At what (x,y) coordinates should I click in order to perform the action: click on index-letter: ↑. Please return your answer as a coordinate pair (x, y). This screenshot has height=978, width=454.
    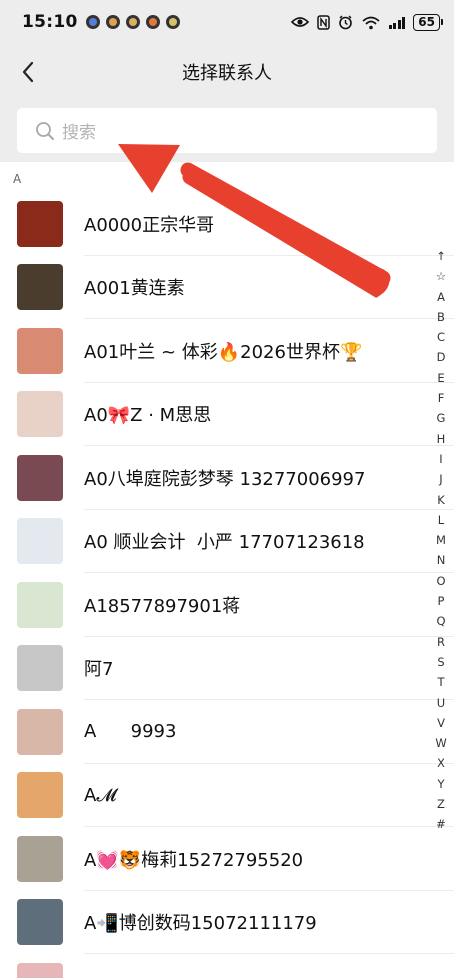
    Looking at the image, I should click on (441, 256).